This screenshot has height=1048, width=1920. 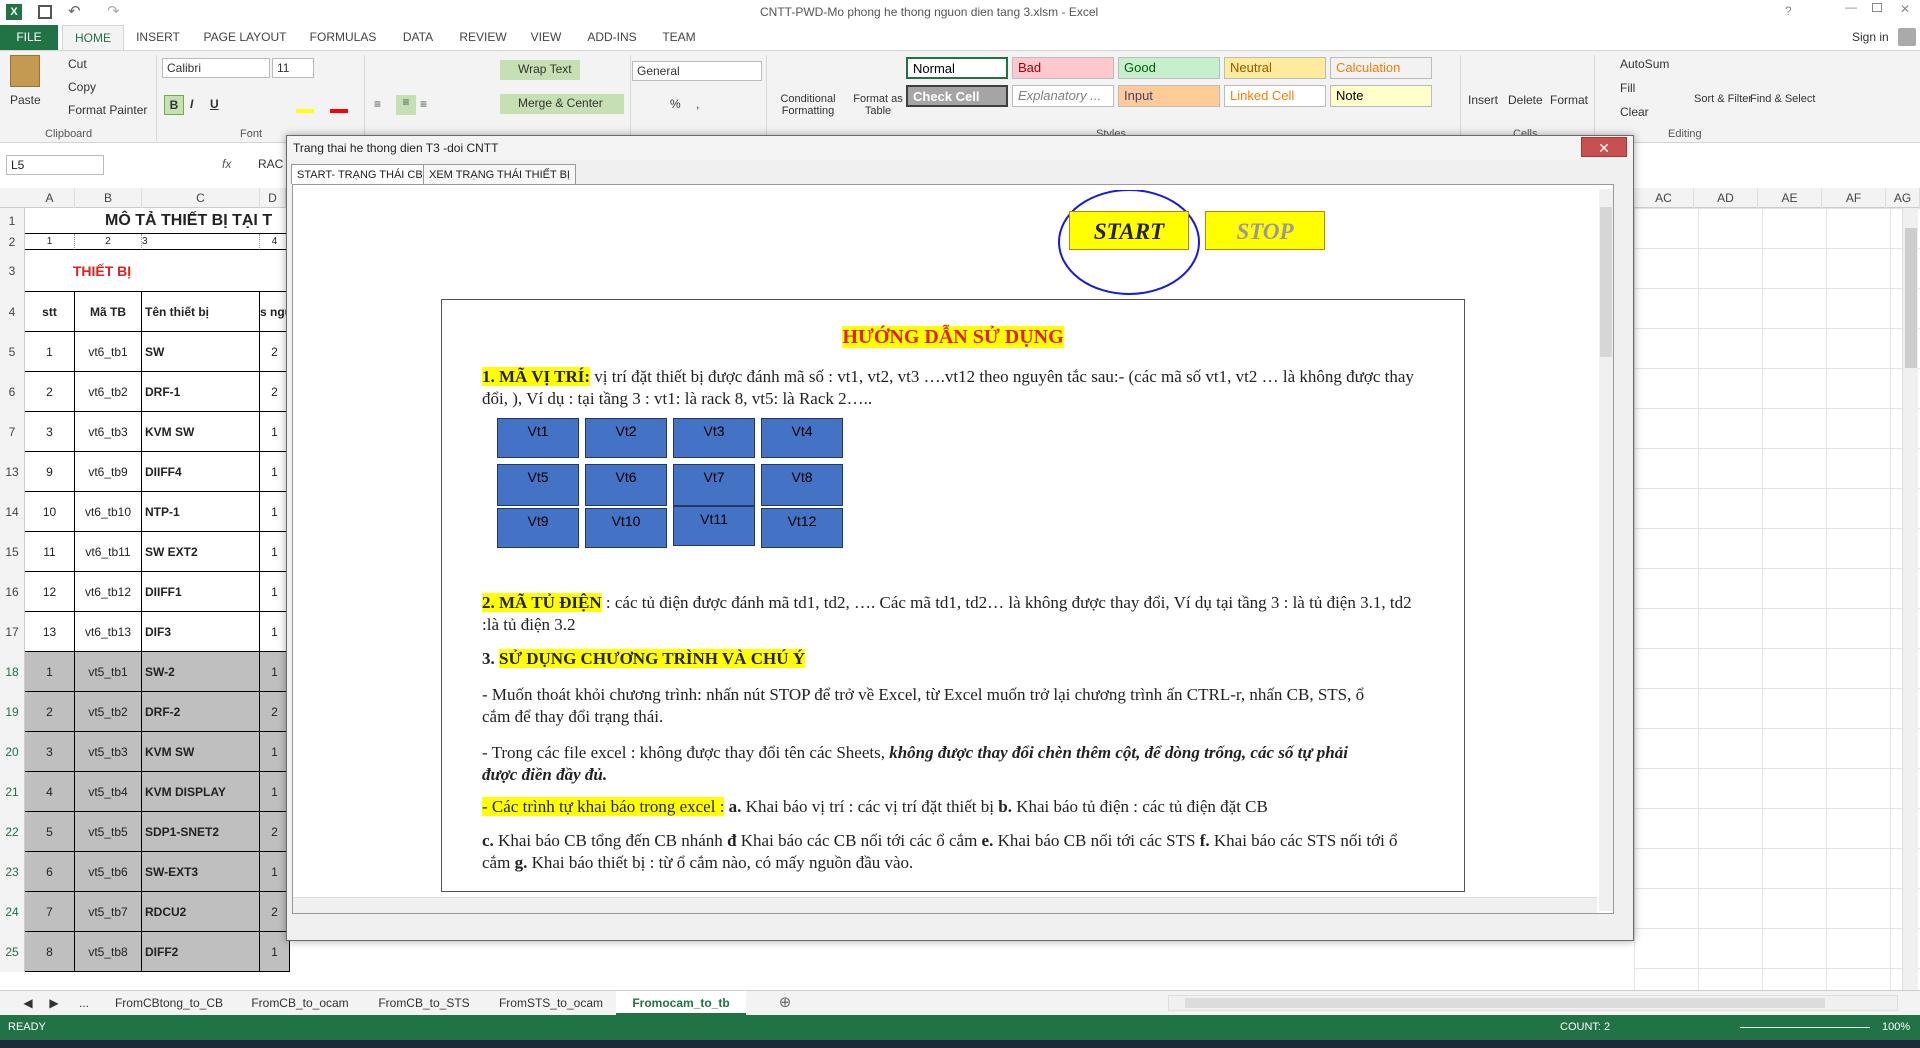 I want to click on table-cell: vt5_tb5, so click(x=108, y=832).